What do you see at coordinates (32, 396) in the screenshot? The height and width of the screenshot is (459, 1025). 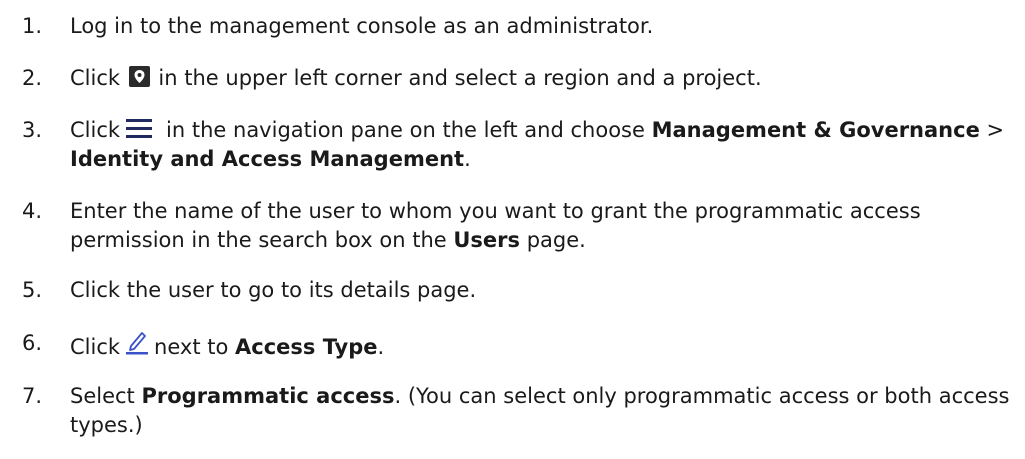 I see `step-number: 7.` at bounding box center [32, 396].